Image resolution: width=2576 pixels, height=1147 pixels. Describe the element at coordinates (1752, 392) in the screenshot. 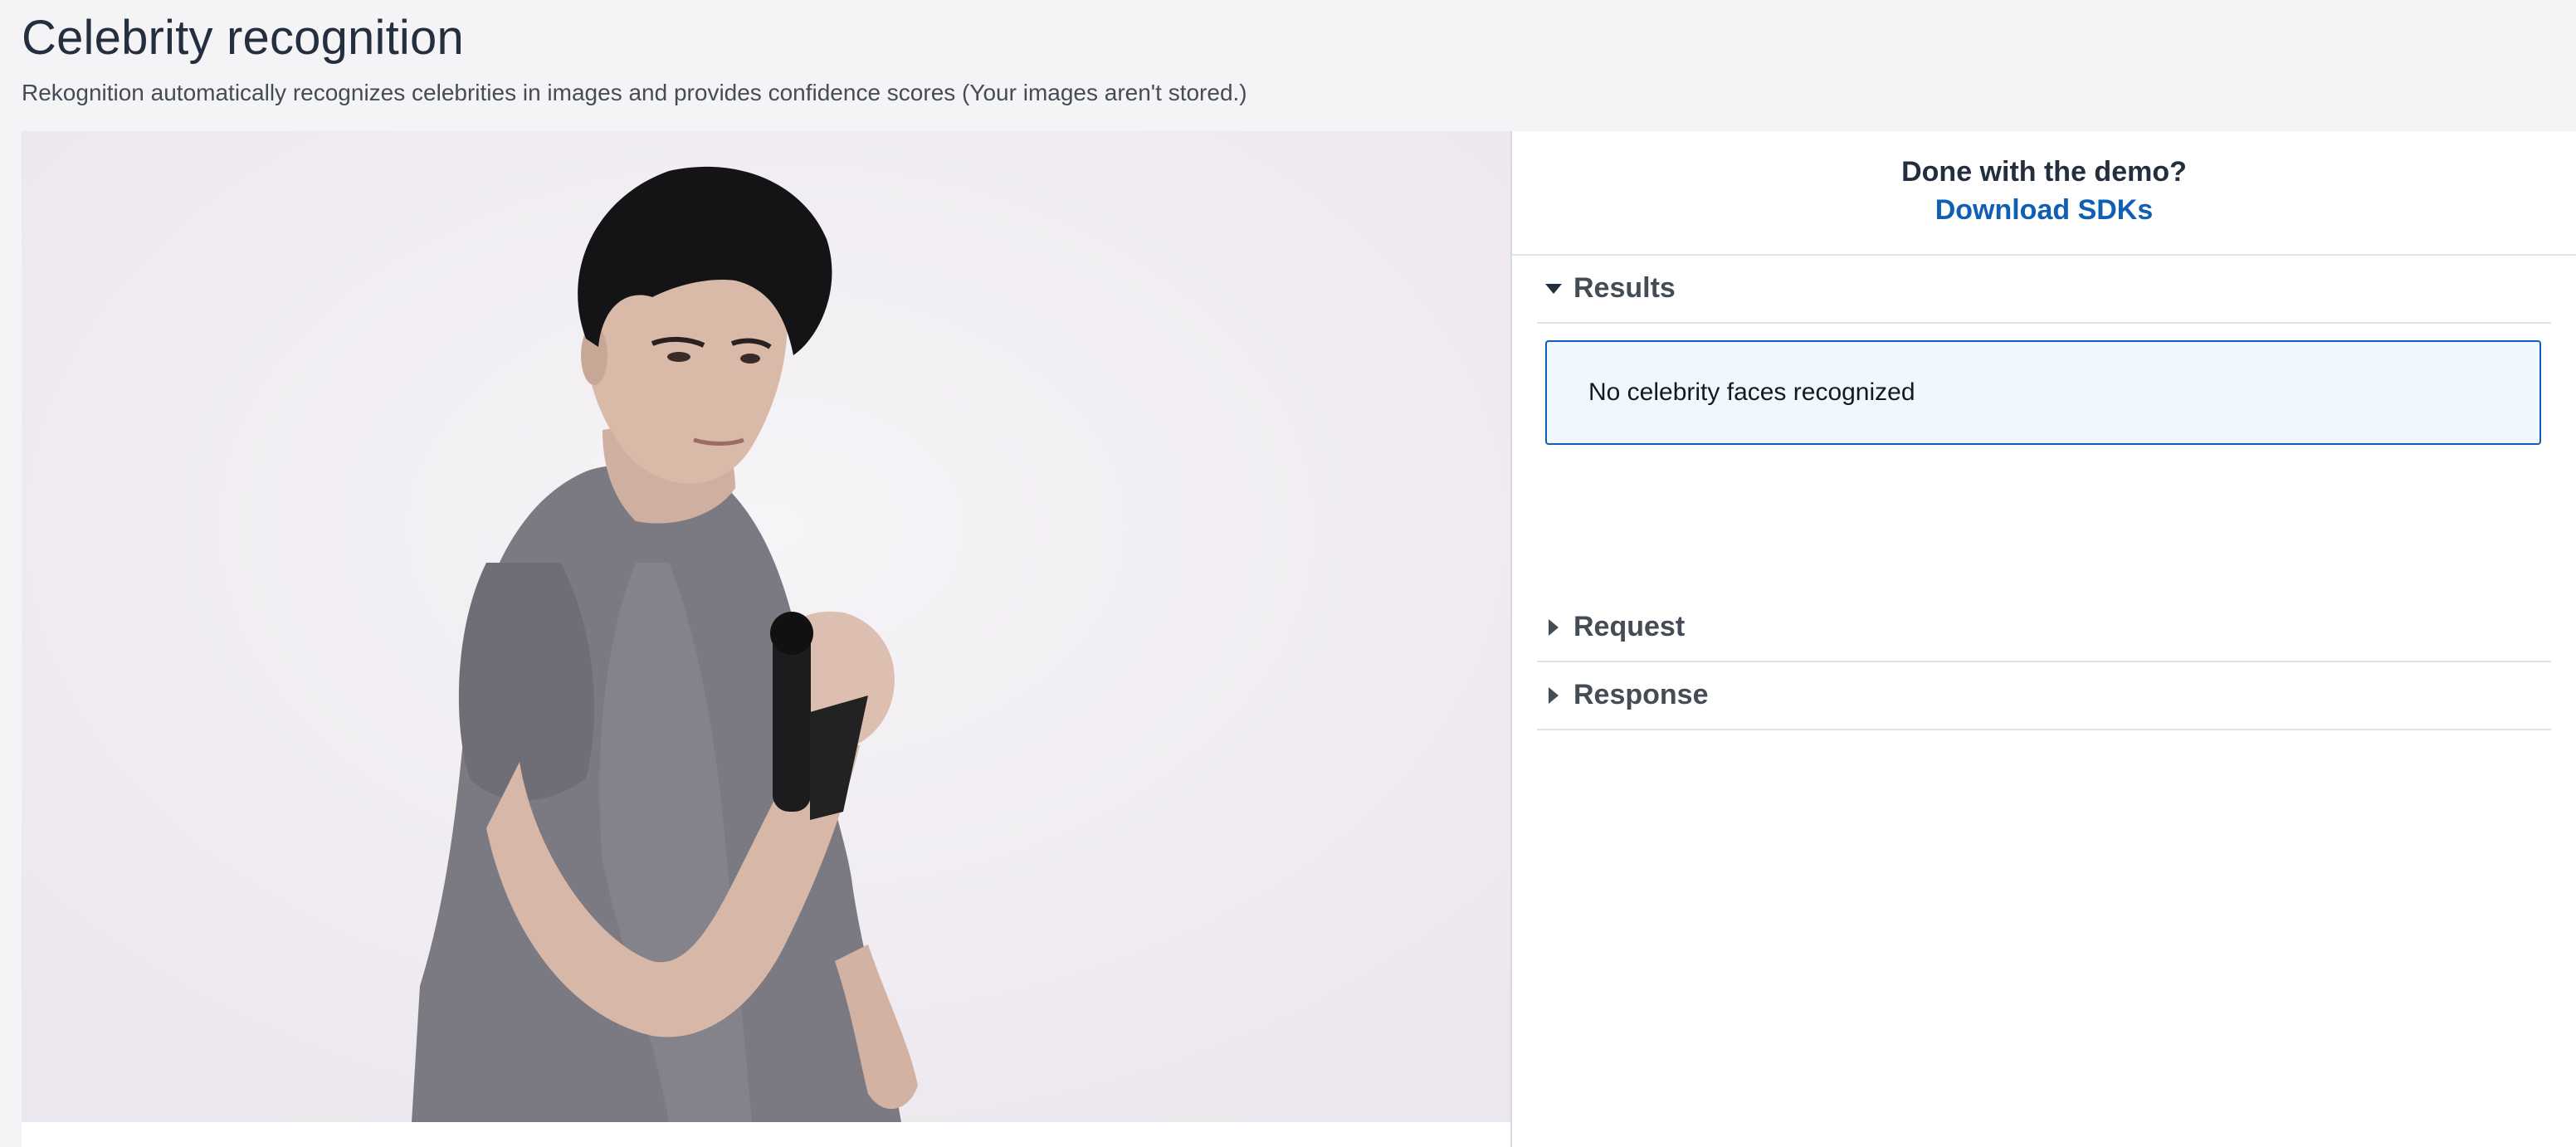

I see `results-message: No celebrity faces recognized` at that location.